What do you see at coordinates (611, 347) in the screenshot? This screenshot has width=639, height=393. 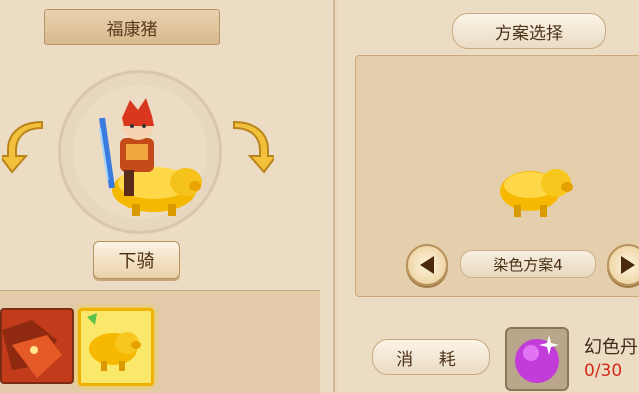 I see `consume-item-name: 幻色丹` at bounding box center [611, 347].